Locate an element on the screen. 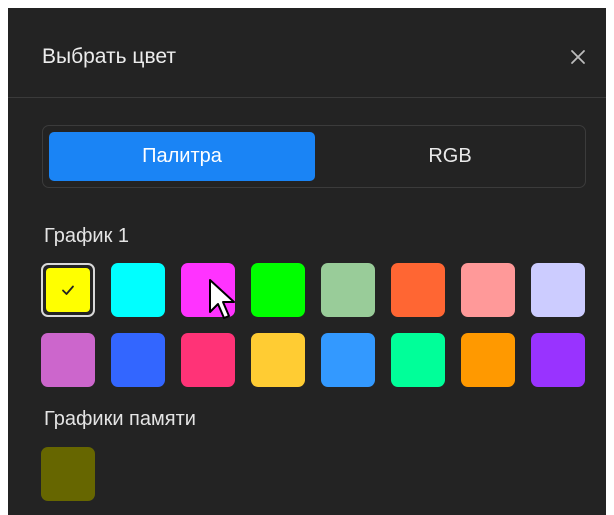 Image resolution: width=614 pixels, height=515 pixels. tab-palette: Палитра is located at coordinates (182, 156).